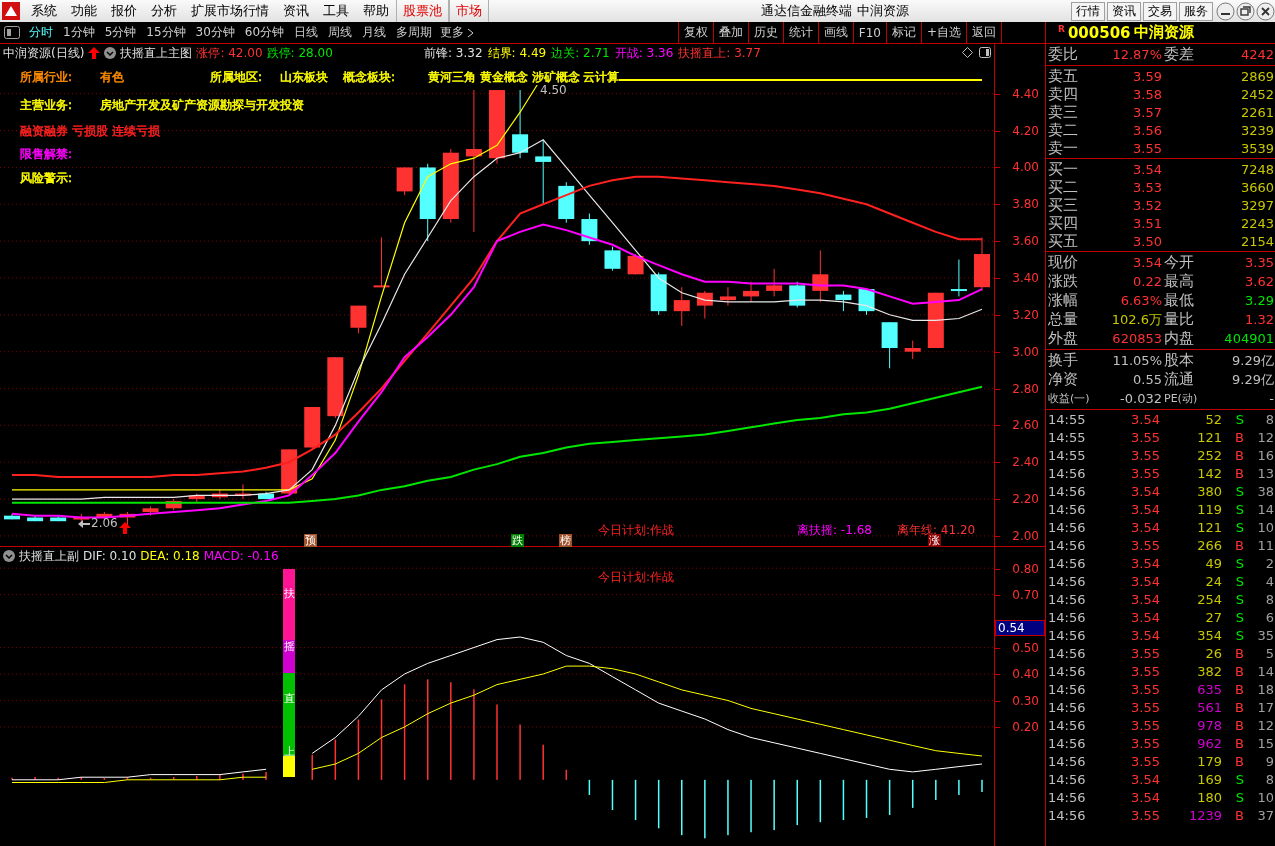  I want to click on plan-text: 今日计划:作战, so click(636, 530).